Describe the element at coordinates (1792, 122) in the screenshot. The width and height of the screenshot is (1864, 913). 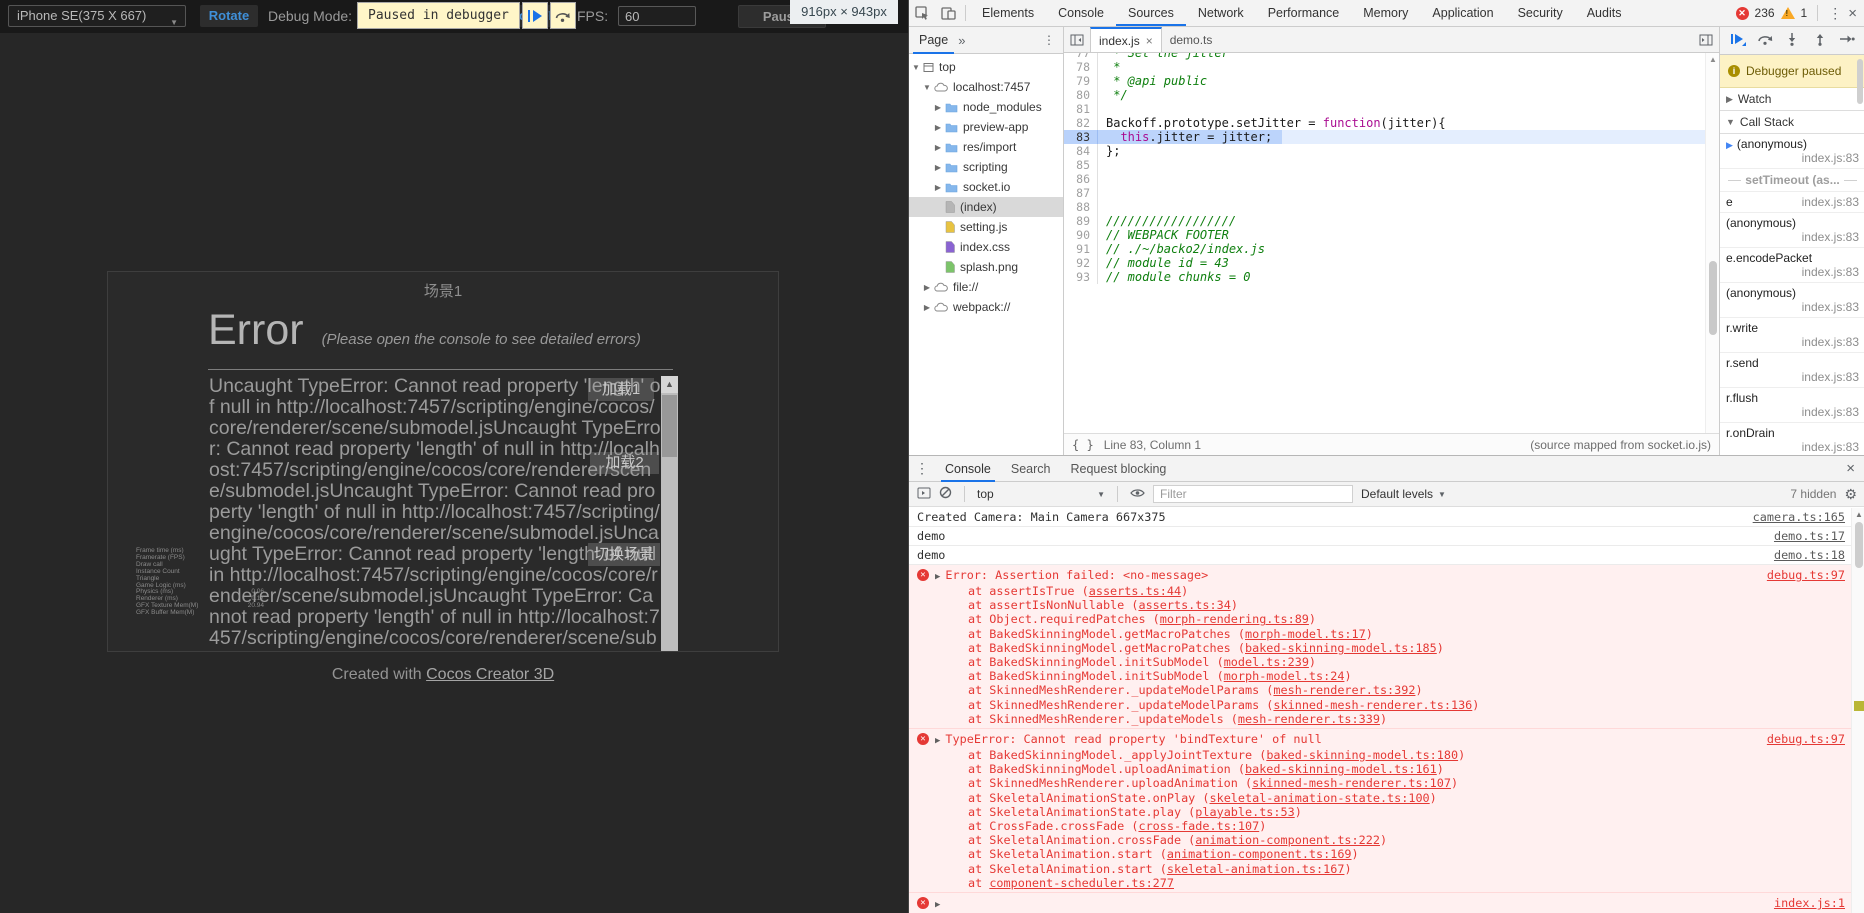
I see `call-stack-section-header: ▼ Call Stack` at that location.